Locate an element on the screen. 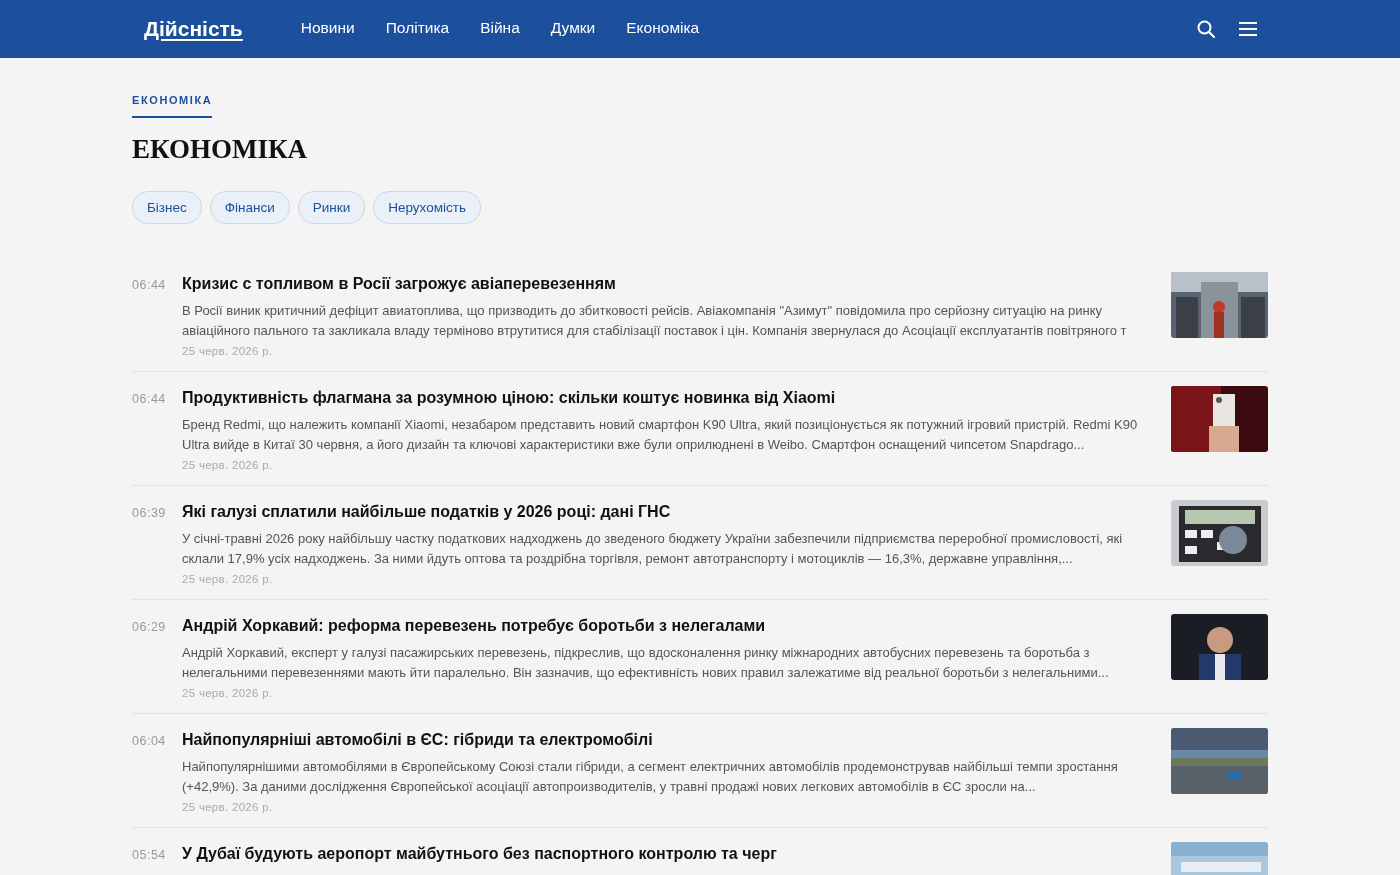 The width and height of the screenshot is (1400, 875). topic-tag: Бізнес is located at coordinates (167, 207).